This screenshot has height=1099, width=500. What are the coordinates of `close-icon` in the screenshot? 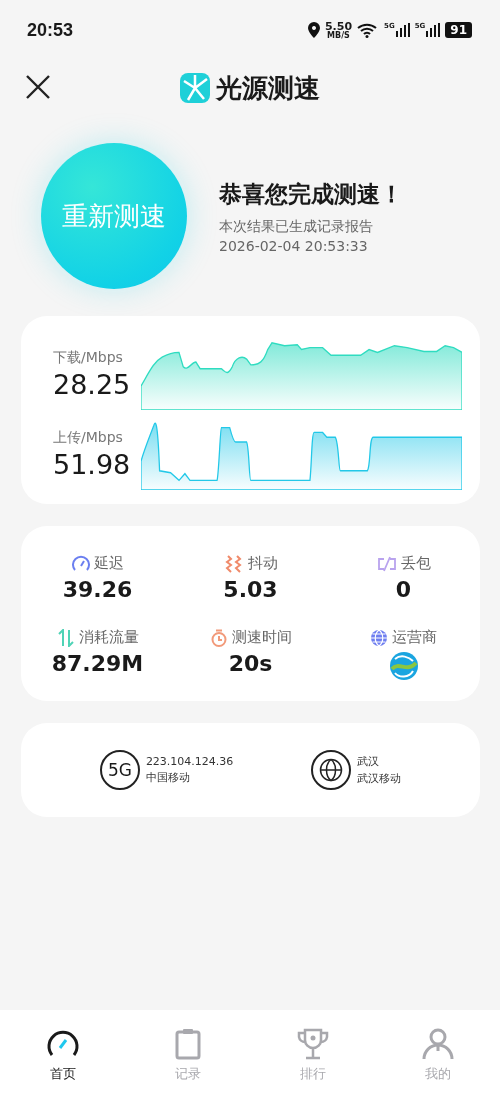 It's located at (38, 87).